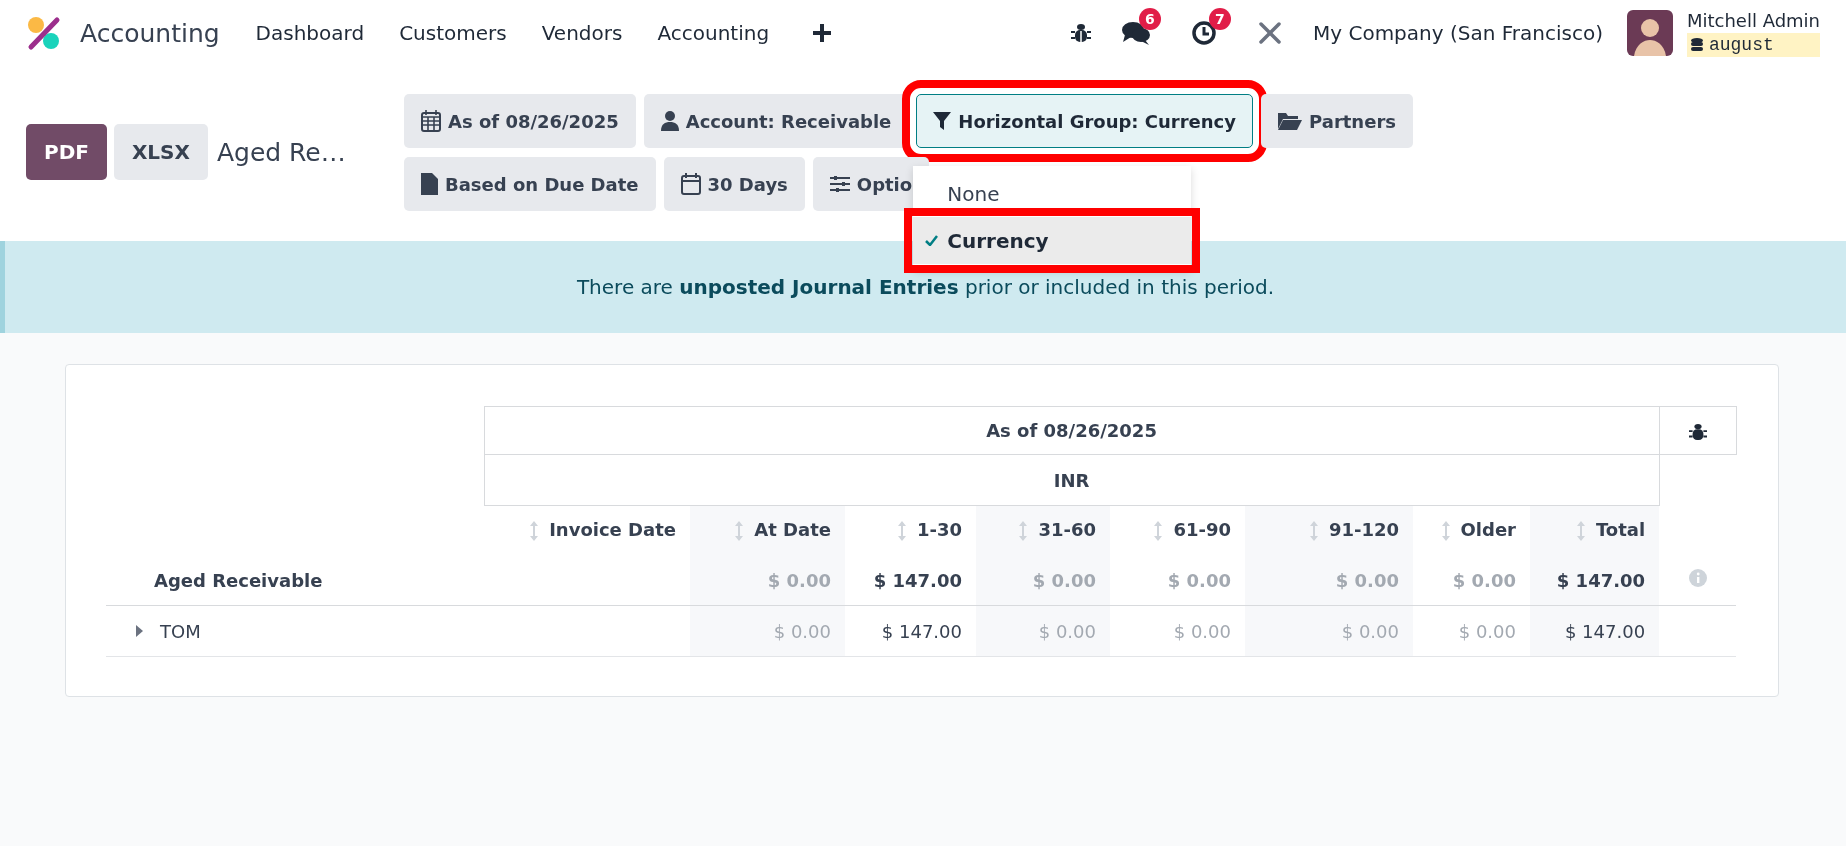 The image size is (1846, 846). Describe the element at coordinates (932, 240) in the screenshot. I see `check-icon` at that location.